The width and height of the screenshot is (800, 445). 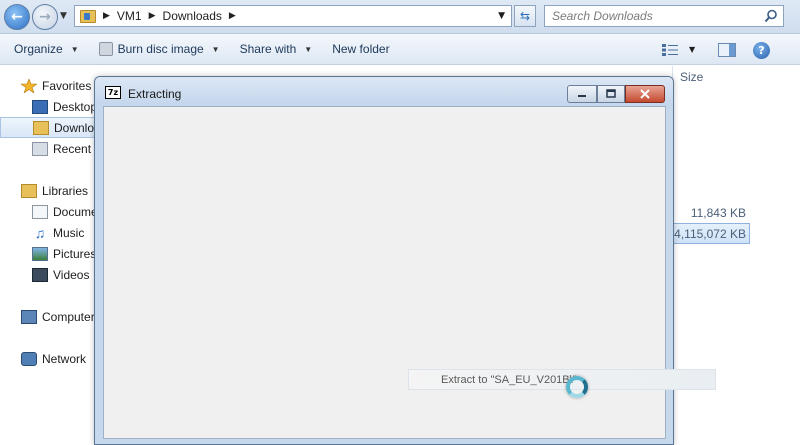 What do you see at coordinates (192, 16) in the screenshot?
I see `breadcrumb-downloads: Downloads` at bounding box center [192, 16].